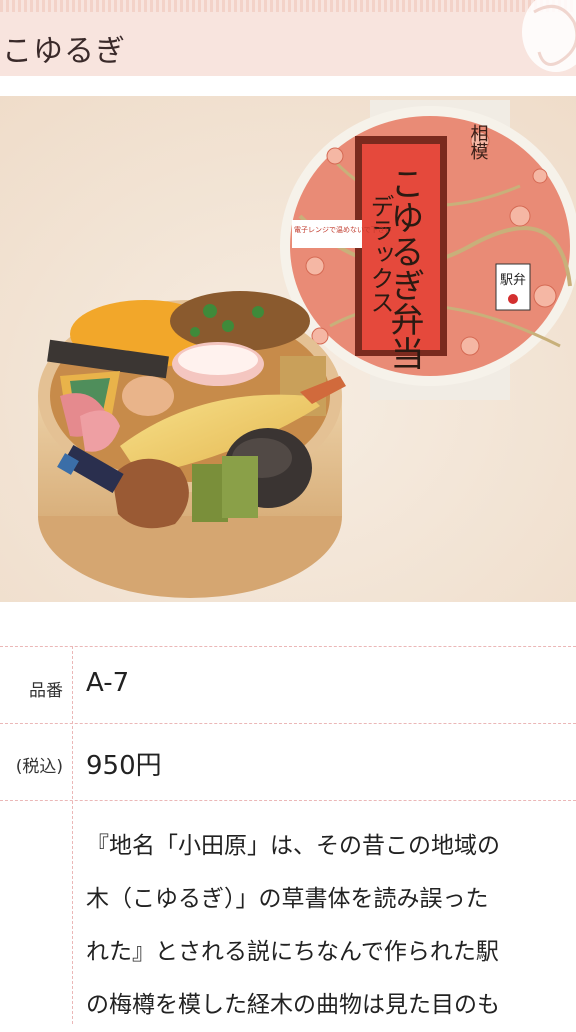 The image size is (576, 1032). Describe the element at coordinates (124, 766) in the screenshot. I see `price-value: 950円` at that location.